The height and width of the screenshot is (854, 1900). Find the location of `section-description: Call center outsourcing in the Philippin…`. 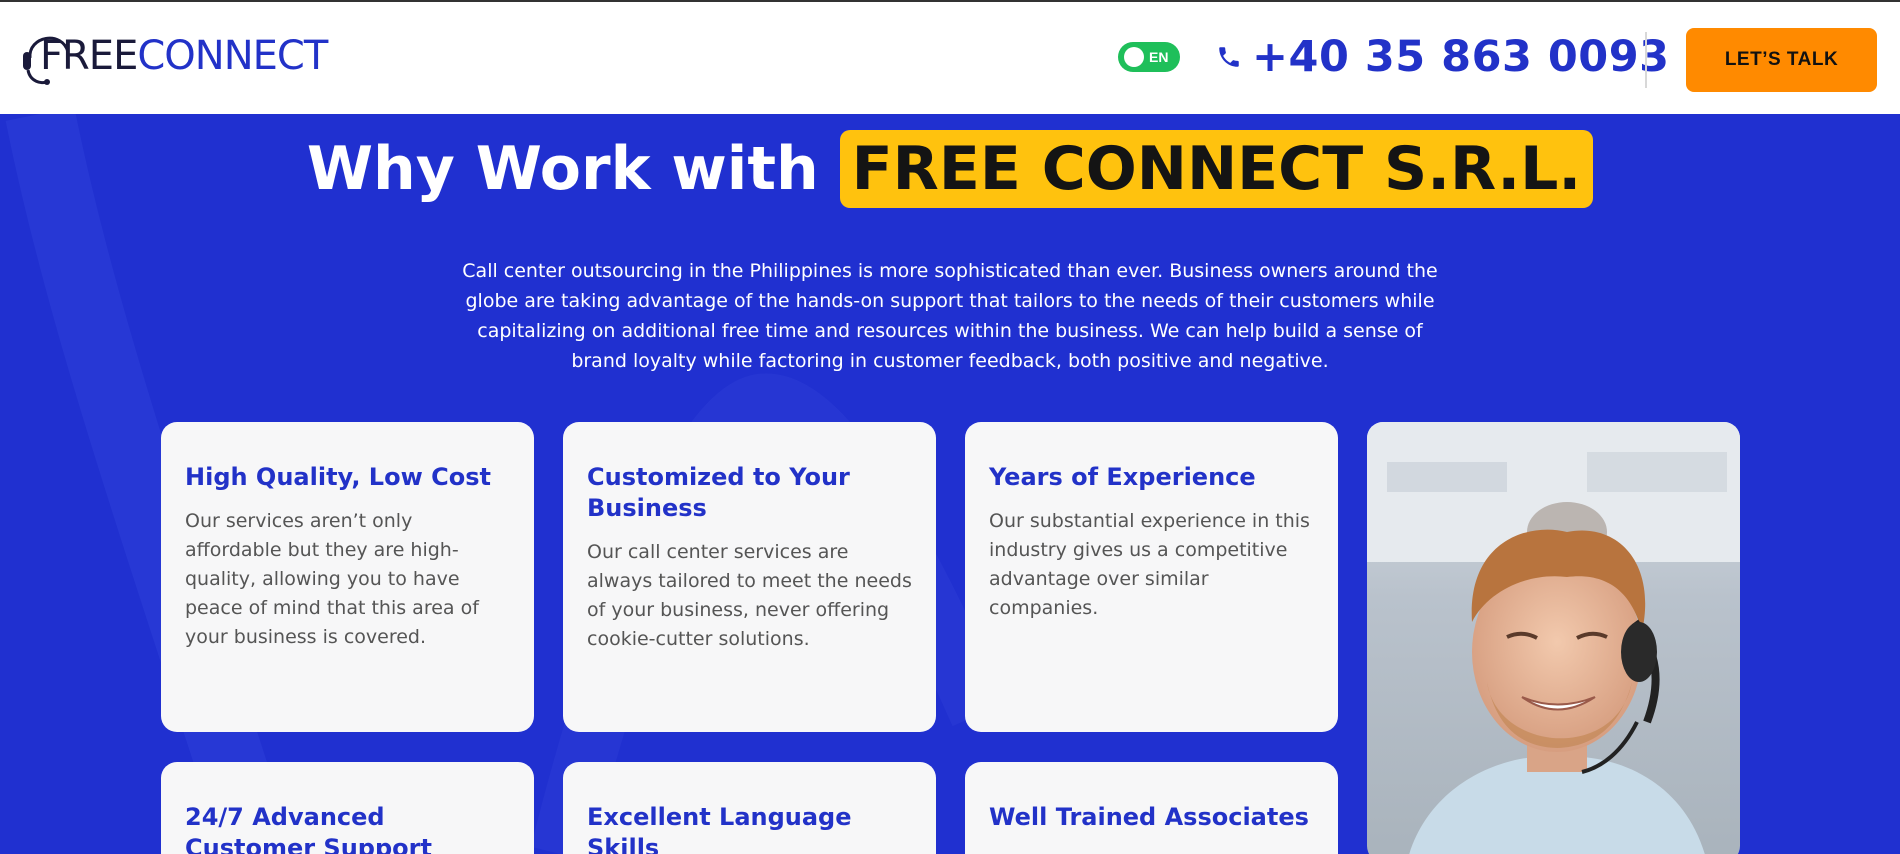

section-description: Call center outsourcing in the Philippin… is located at coordinates (950, 316).